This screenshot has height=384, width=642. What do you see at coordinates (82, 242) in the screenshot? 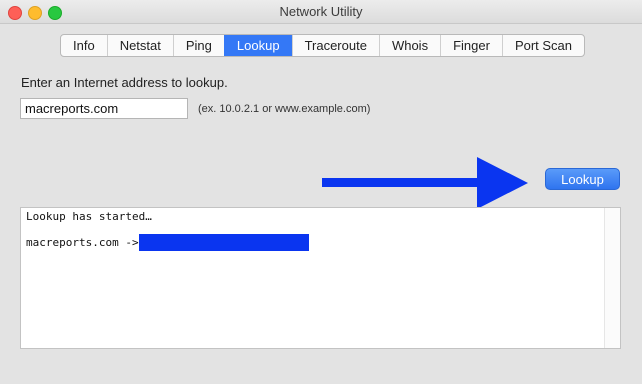
I see `output-line-result: macreports.com ->` at bounding box center [82, 242].